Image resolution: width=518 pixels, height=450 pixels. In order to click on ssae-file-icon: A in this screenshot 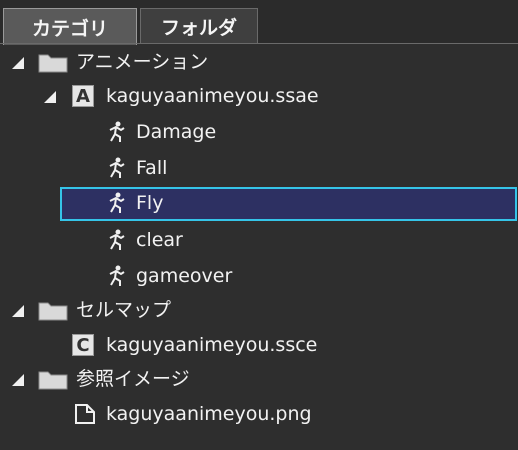, I will do `click(83, 96)`.